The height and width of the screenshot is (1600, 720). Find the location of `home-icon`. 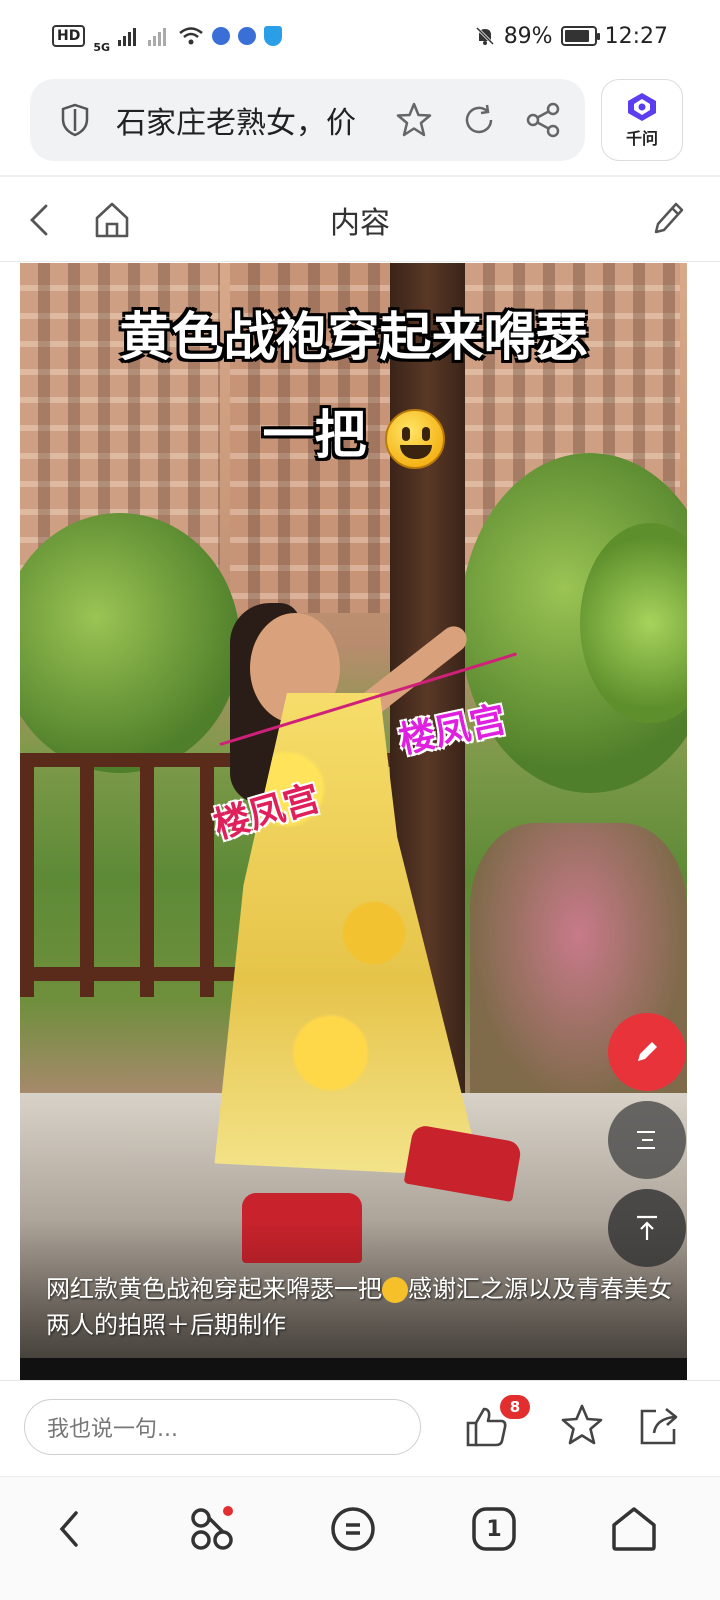

home-icon is located at coordinates (634, 1529).